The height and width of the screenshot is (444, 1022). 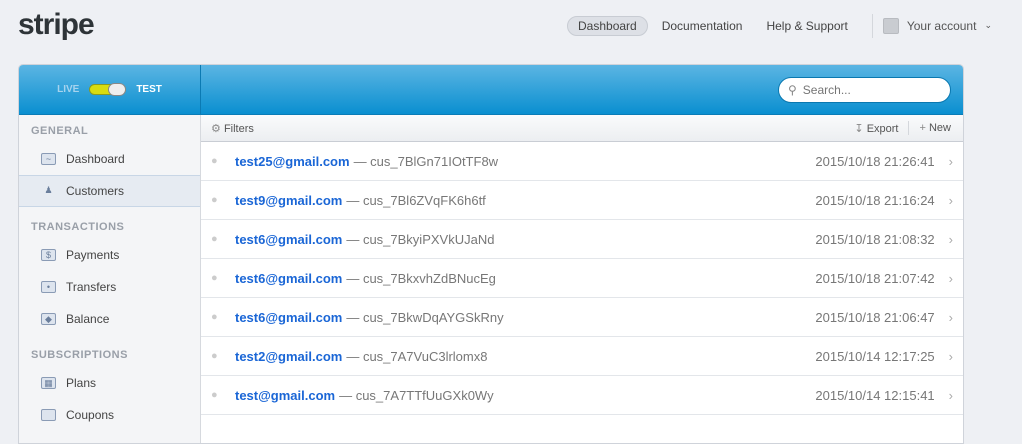 What do you see at coordinates (607, 25) in the screenshot?
I see `nav-dashboard: Dashboard` at bounding box center [607, 25].